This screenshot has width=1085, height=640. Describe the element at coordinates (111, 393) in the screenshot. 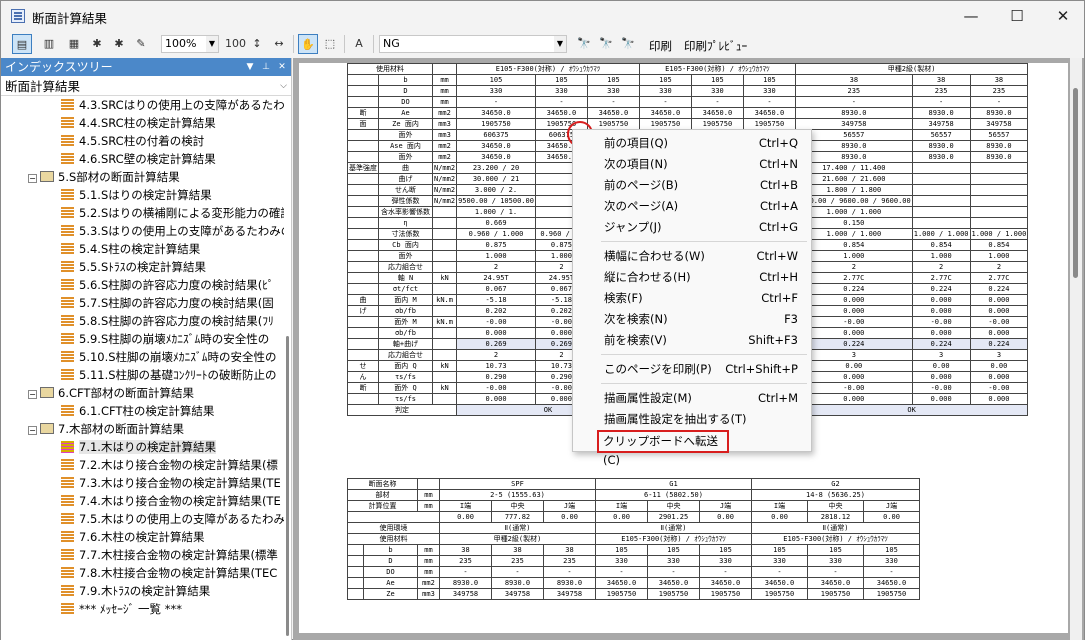

I see `tree-item: − 6.CFT部材の断面計算結果` at that location.